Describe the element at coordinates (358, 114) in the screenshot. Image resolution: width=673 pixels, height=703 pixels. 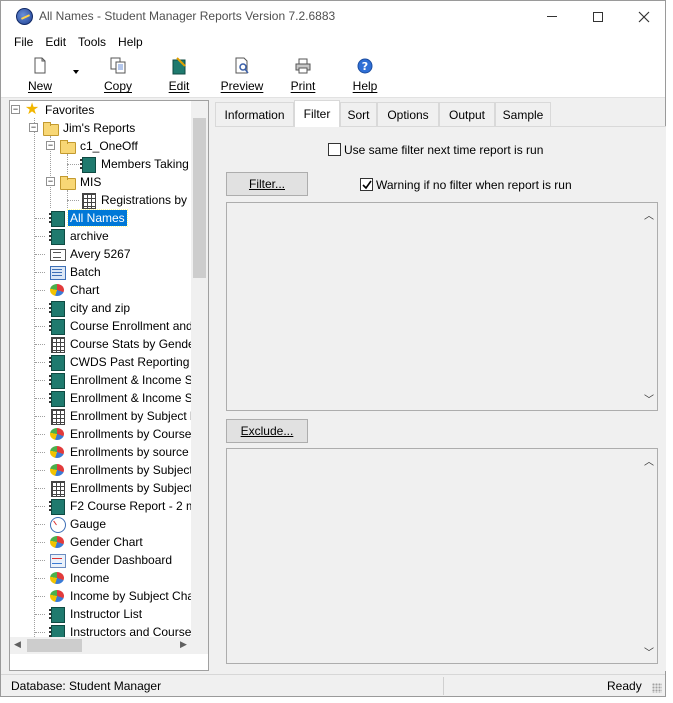
I see `tab-sort: Sort` at that location.